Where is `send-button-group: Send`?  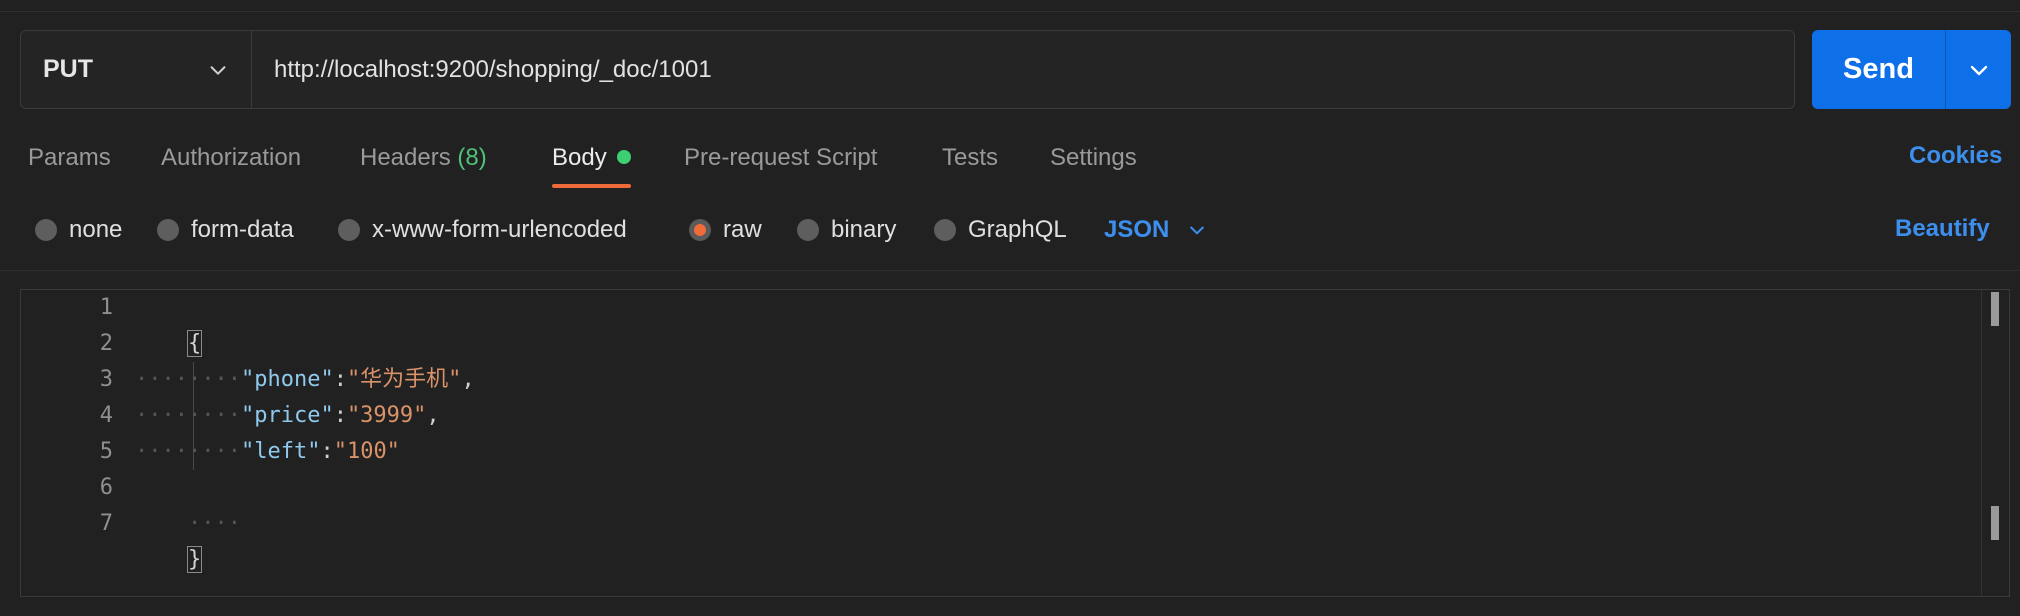
send-button-group: Send is located at coordinates (1911, 69).